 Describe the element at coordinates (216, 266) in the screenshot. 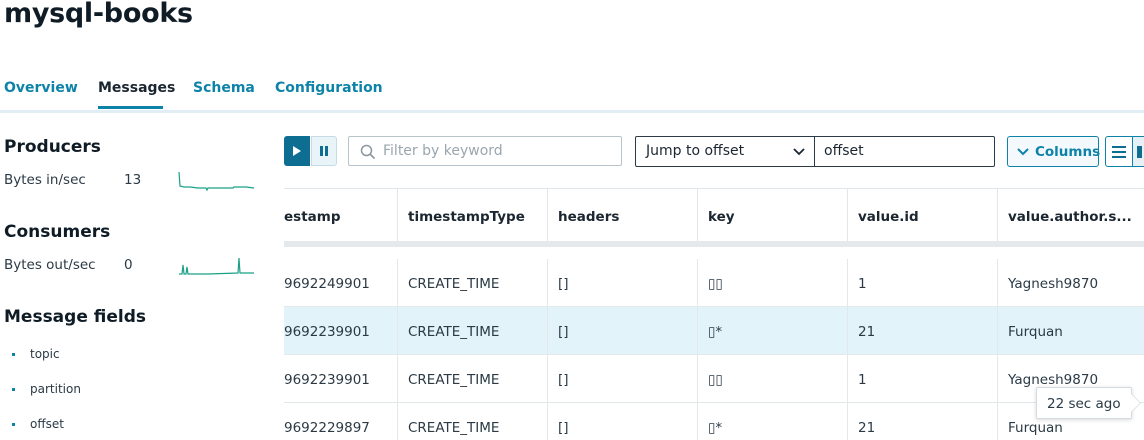

I see `consumers-sparkline` at that location.